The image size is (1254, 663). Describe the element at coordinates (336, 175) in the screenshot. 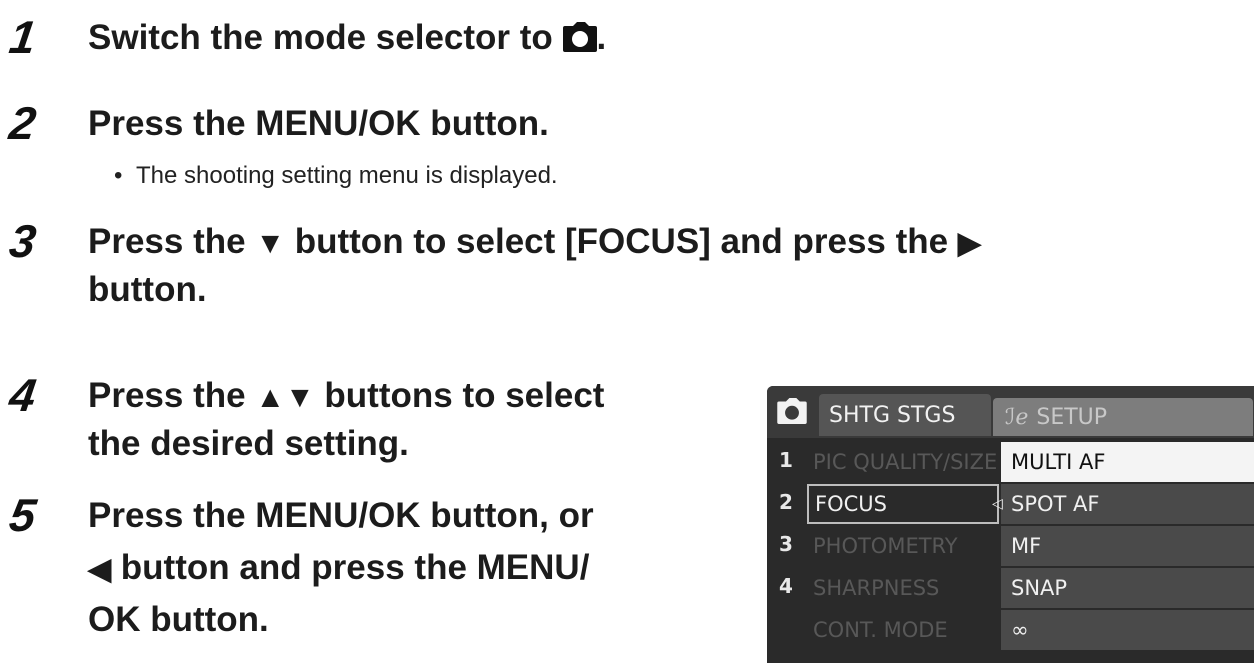

I see `step-bullet: • The shooting setting menu is displayed.` at that location.